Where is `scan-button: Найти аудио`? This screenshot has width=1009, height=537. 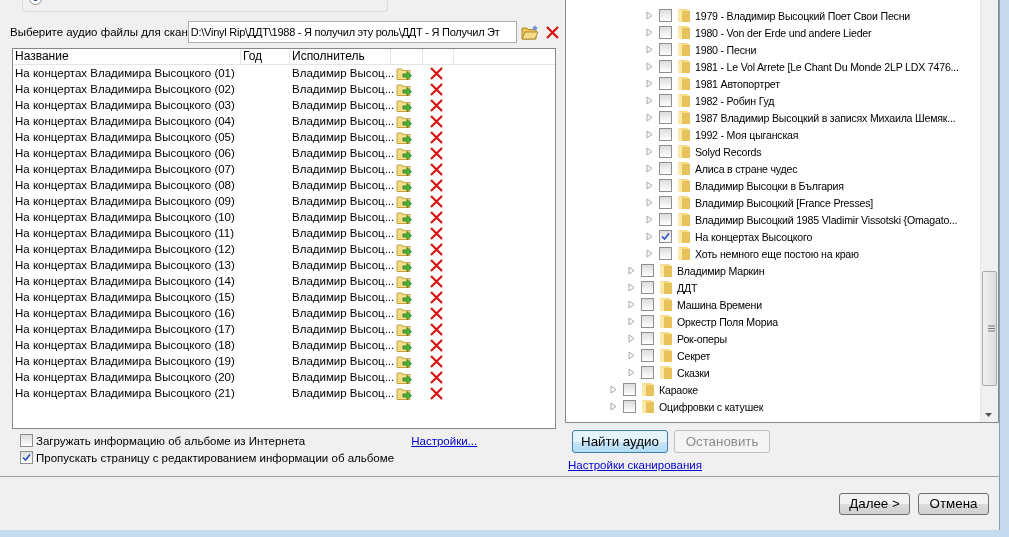
scan-button: Найти аудио is located at coordinates (620, 441).